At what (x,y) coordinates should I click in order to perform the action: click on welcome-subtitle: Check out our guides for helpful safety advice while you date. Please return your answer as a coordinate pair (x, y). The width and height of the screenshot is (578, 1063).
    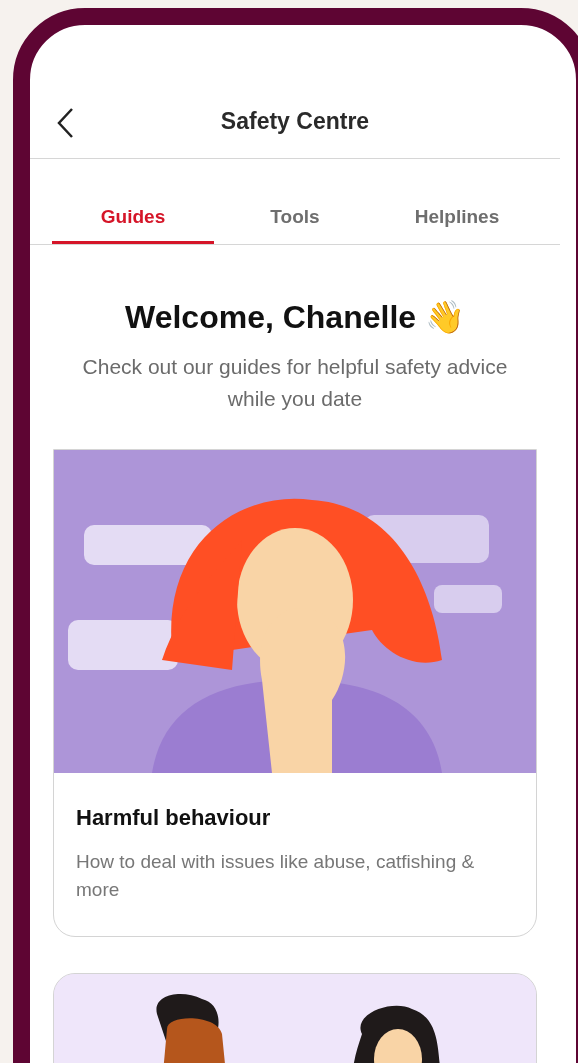
    Looking at the image, I should click on (295, 383).